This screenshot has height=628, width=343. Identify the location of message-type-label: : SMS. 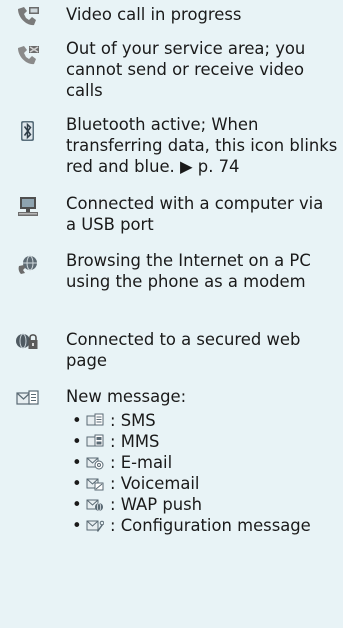
(133, 420).